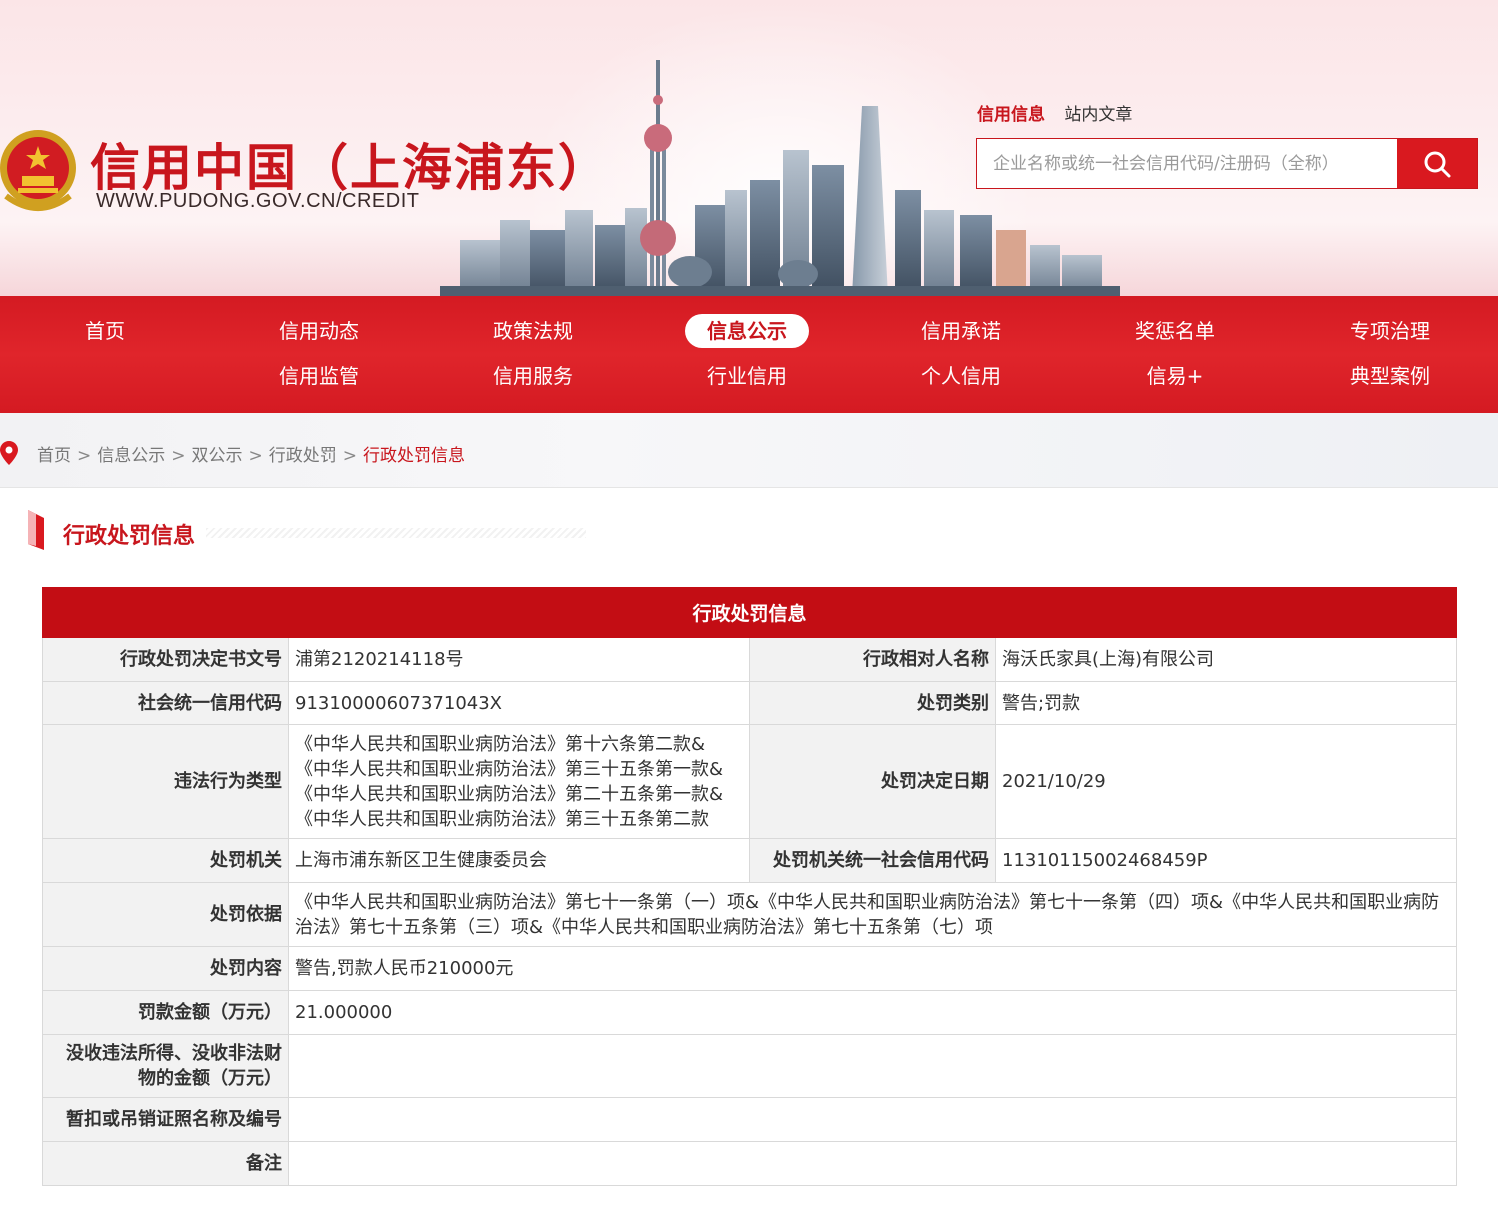 The image size is (1498, 1221). I want to click on tab-credit-info: 信用信息, so click(1011, 115).